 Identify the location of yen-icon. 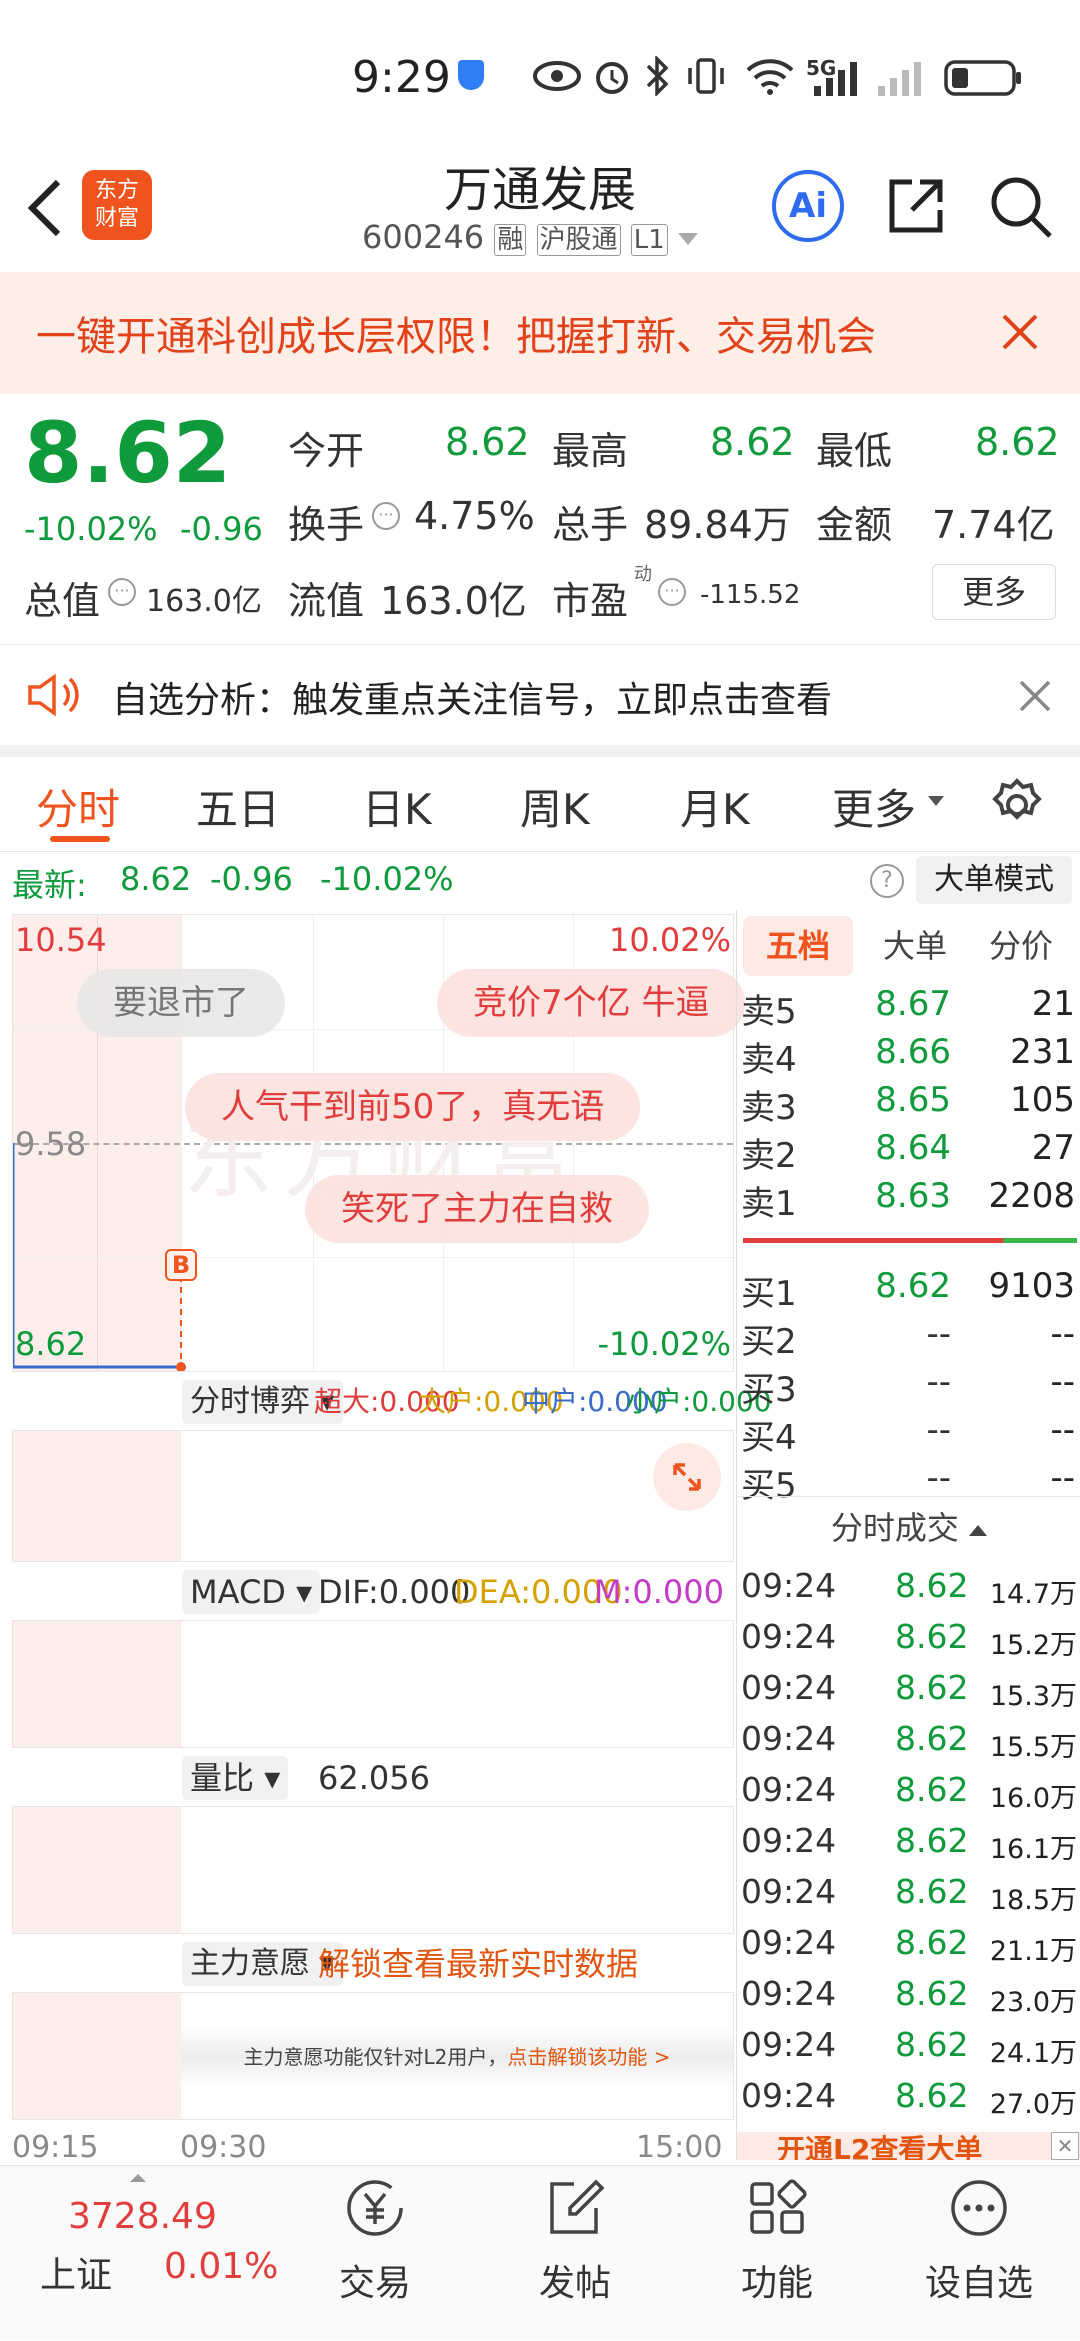
(375, 2208).